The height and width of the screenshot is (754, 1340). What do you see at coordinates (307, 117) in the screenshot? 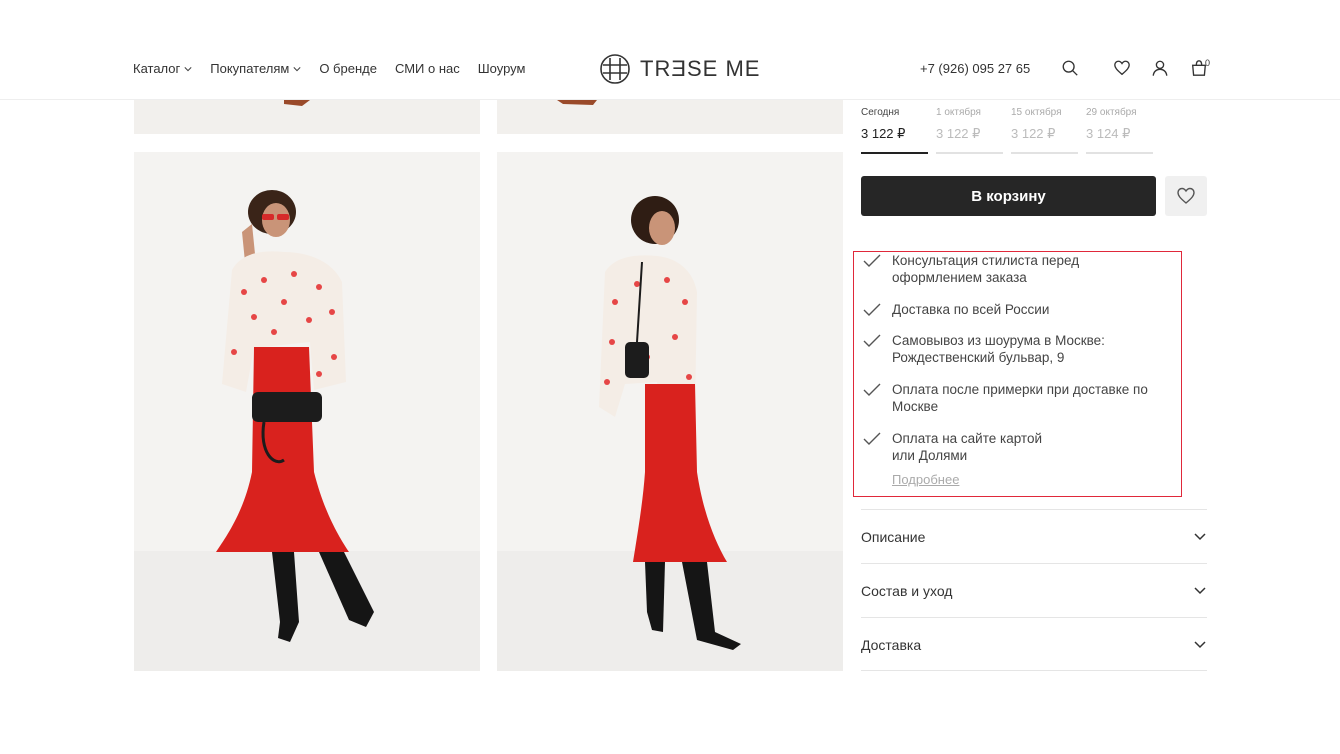
I see `product-photo-top-left` at bounding box center [307, 117].